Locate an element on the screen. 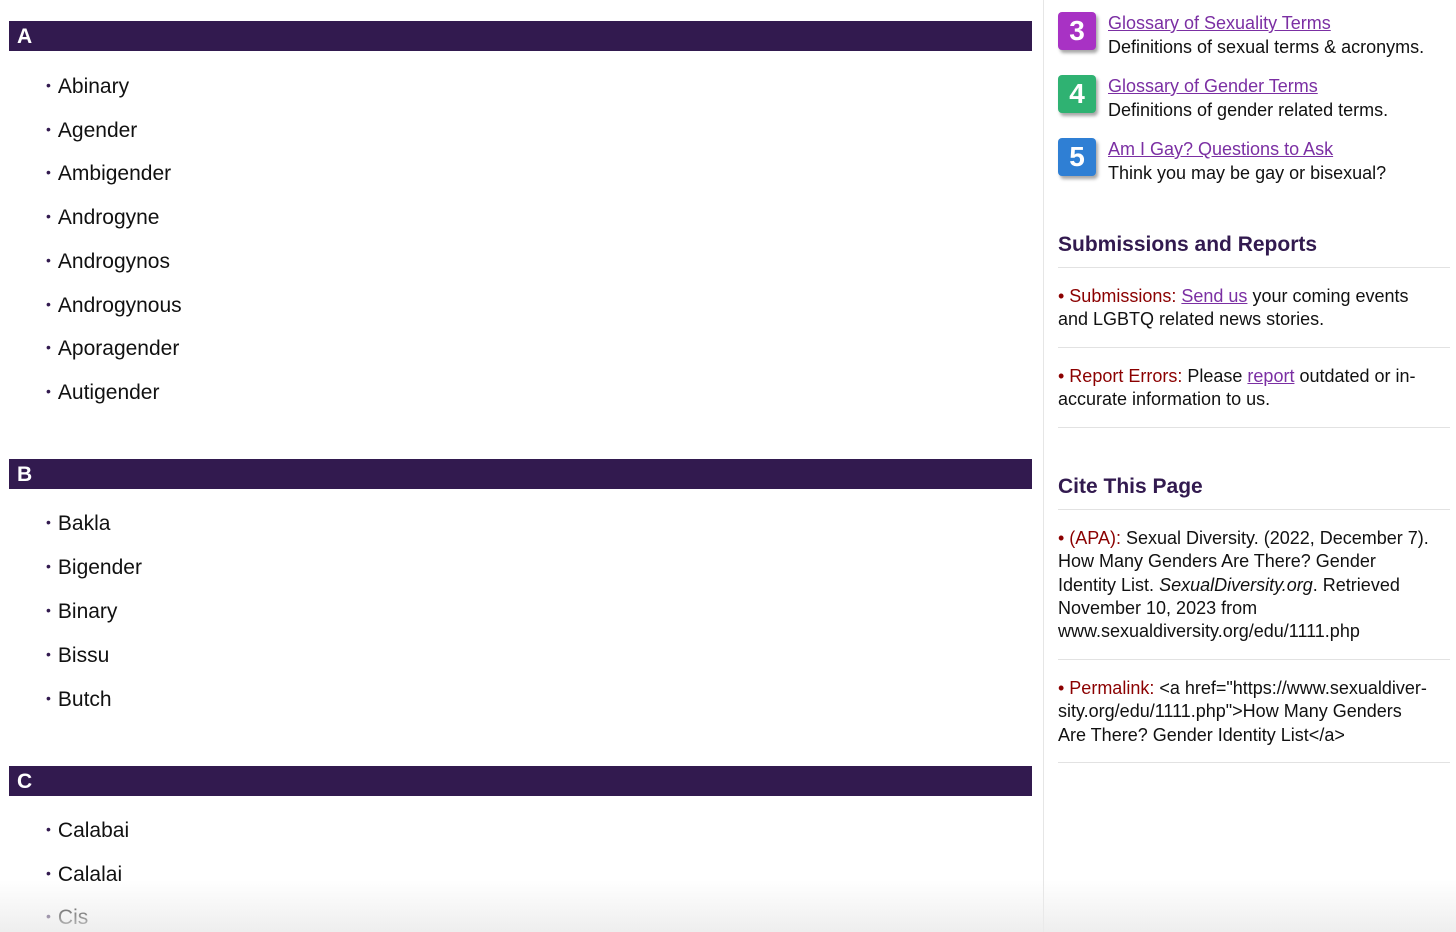 The image size is (1456, 932). list-item: • Binary is located at coordinates (81, 612).